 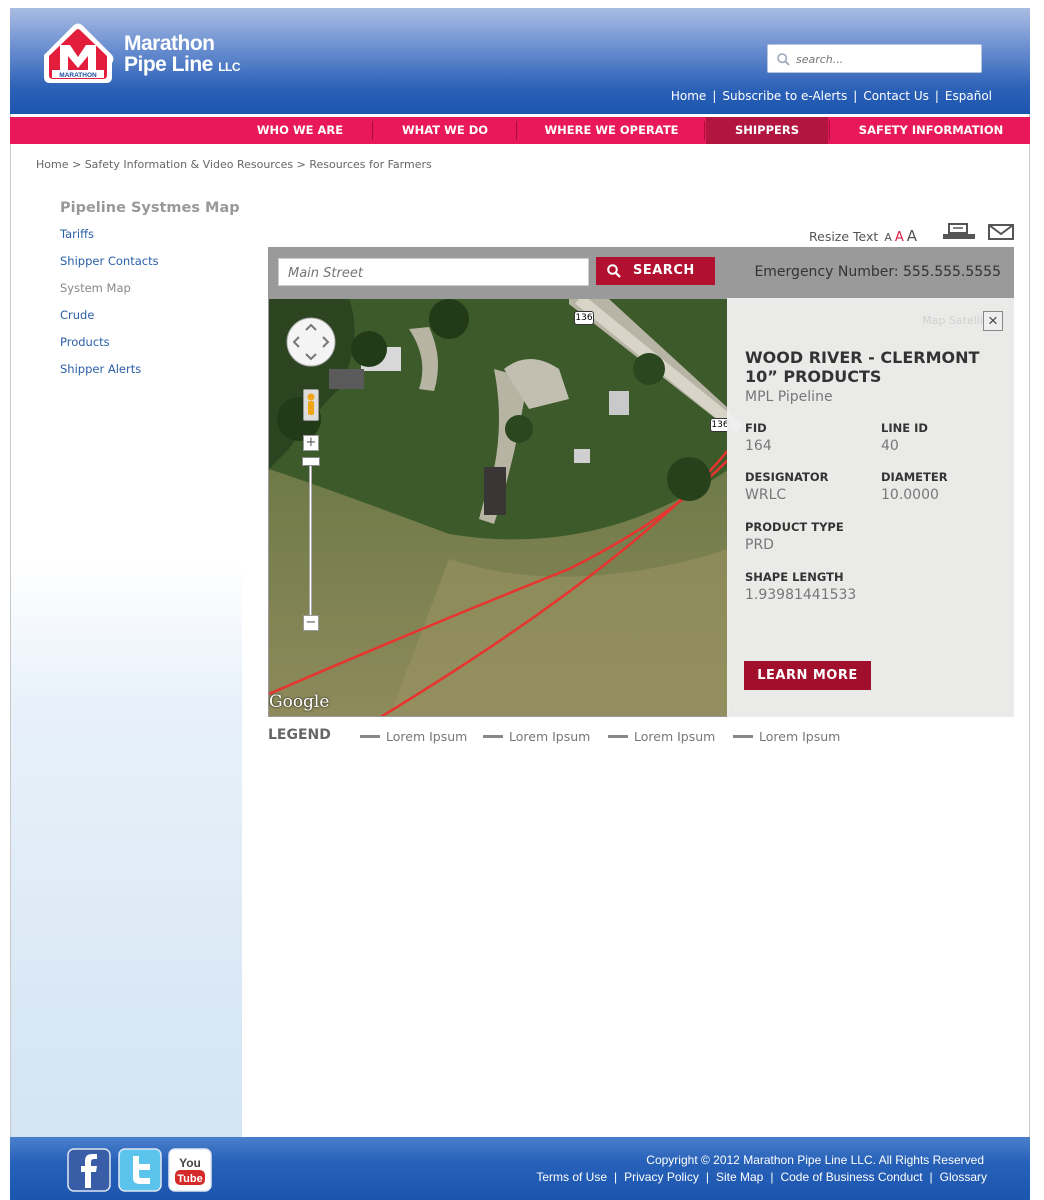 What do you see at coordinates (912, 236) in the screenshot?
I see `text-size-large-button: A` at bounding box center [912, 236].